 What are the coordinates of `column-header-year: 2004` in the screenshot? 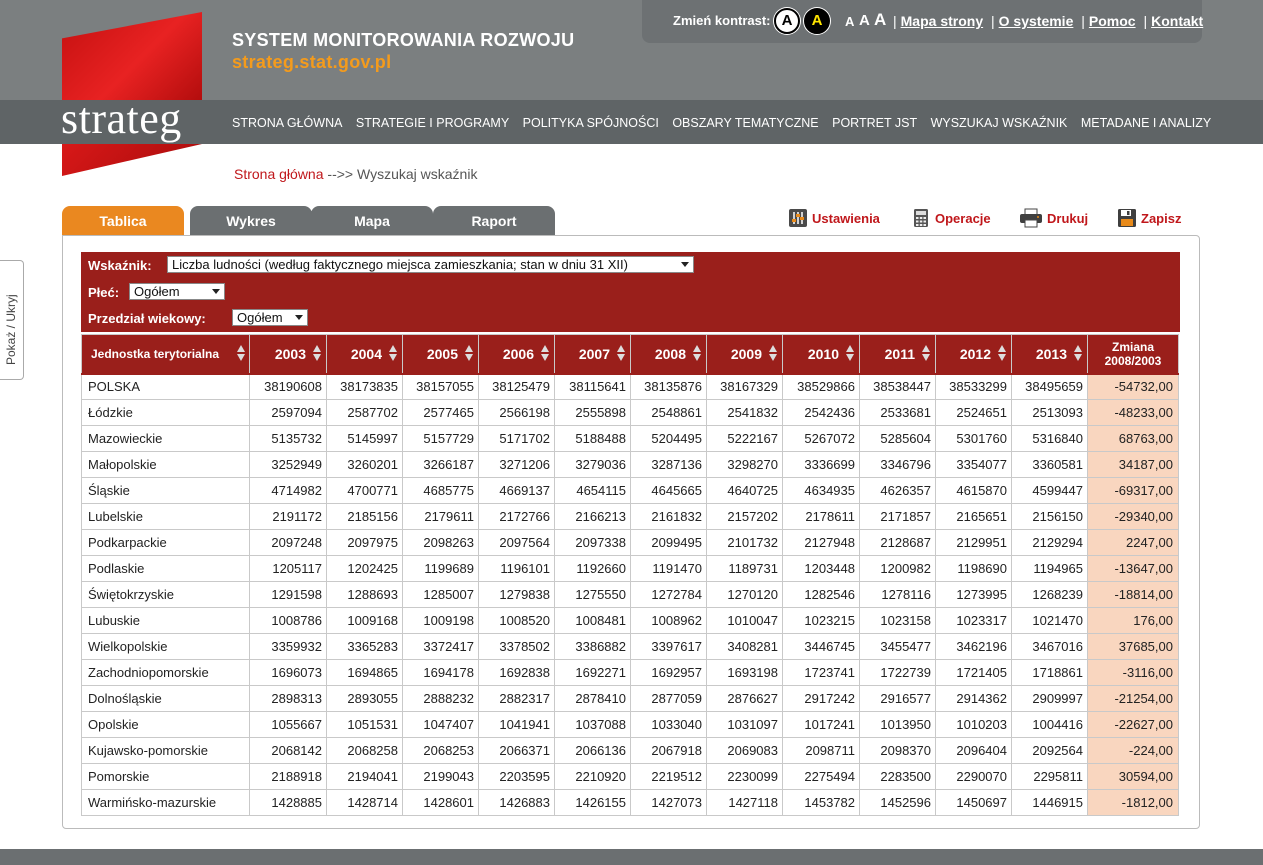 It's located at (364, 354).